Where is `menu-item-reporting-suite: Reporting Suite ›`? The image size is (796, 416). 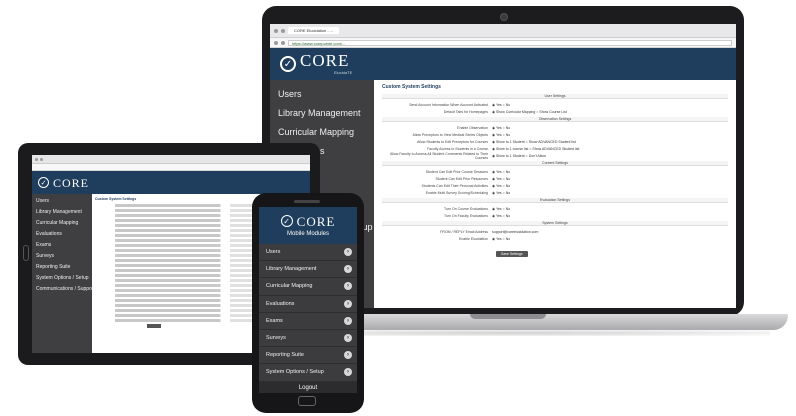 menu-item-reporting-suite: Reporting Suite › is located at coordinates (308, 356).